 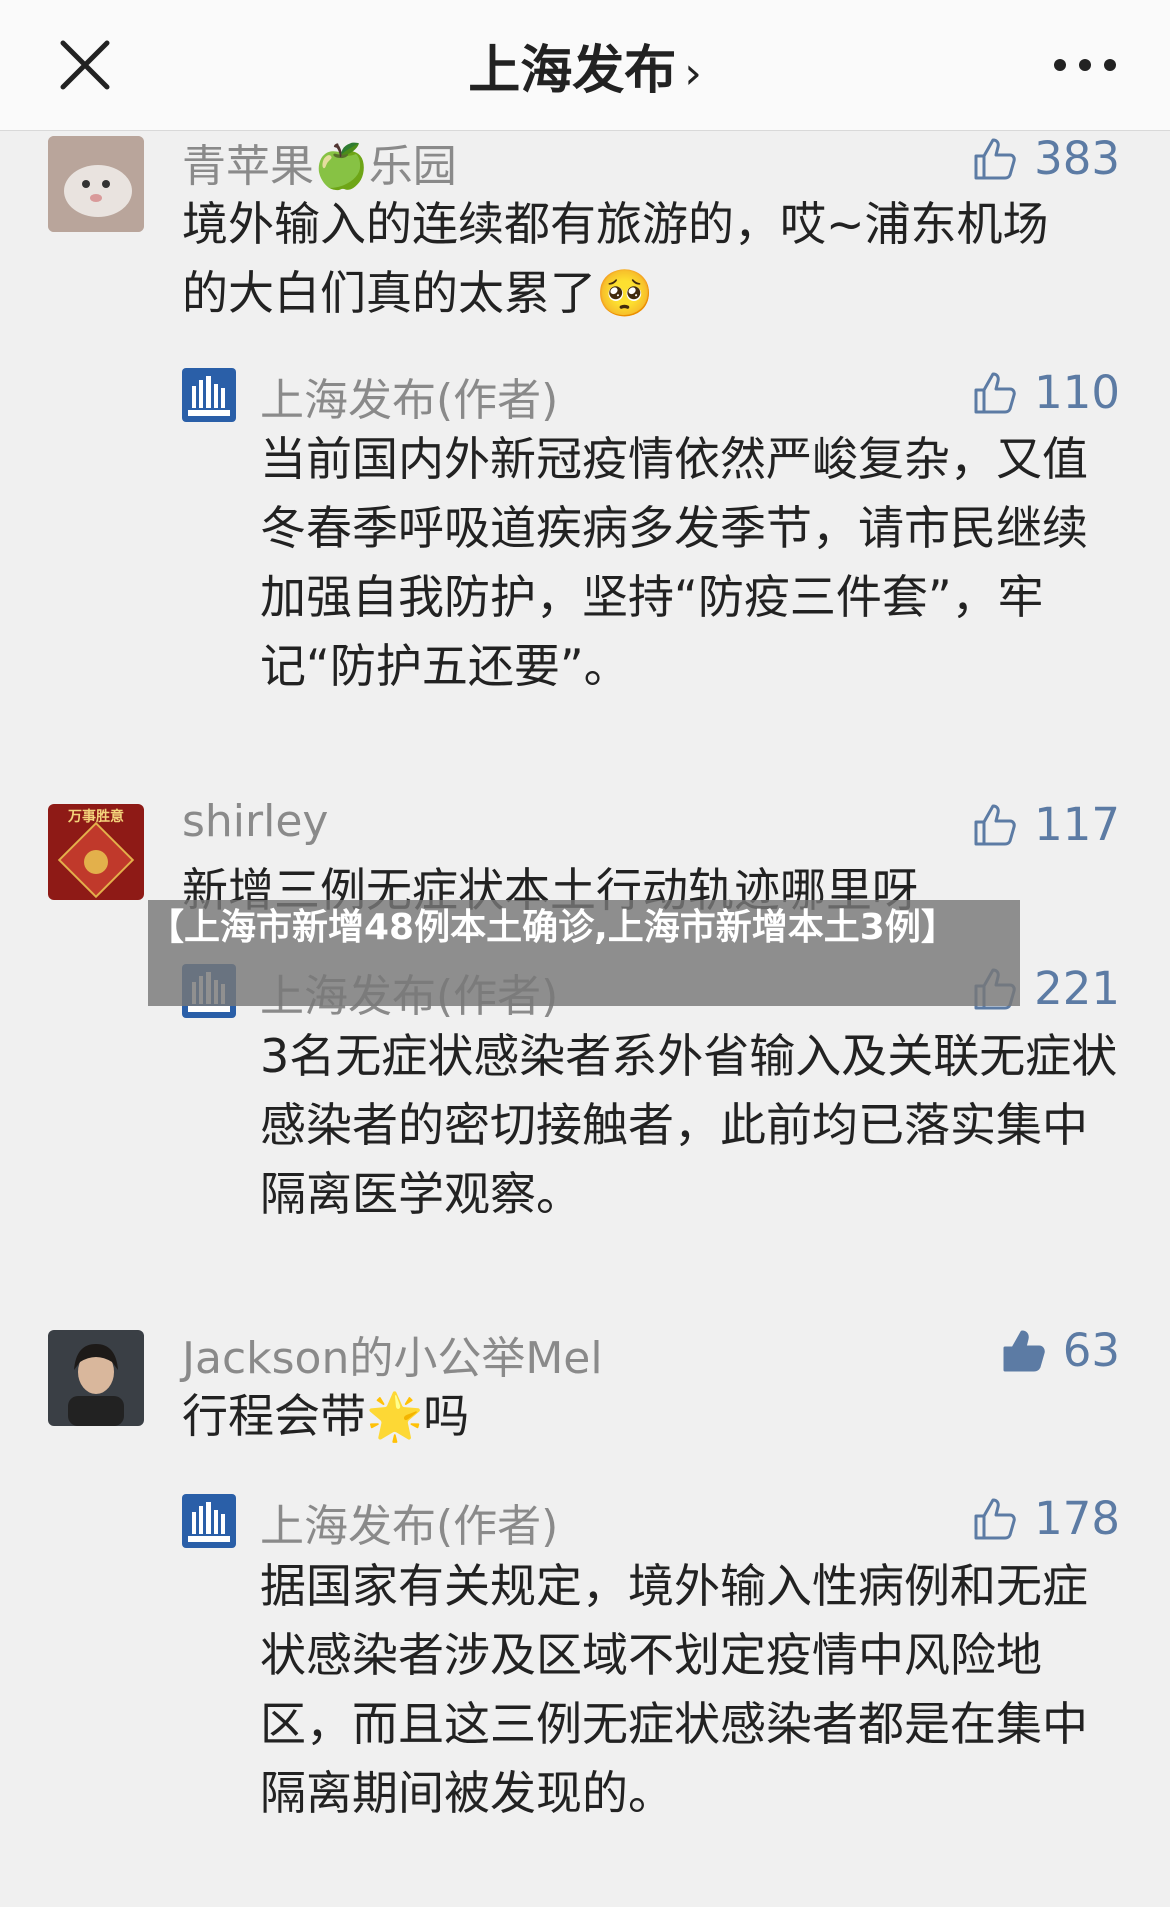 What do you see at coordinates (96, 852) in the screenshot?
I see `avatar: 万事胜意` at bounding box center [96, 852].